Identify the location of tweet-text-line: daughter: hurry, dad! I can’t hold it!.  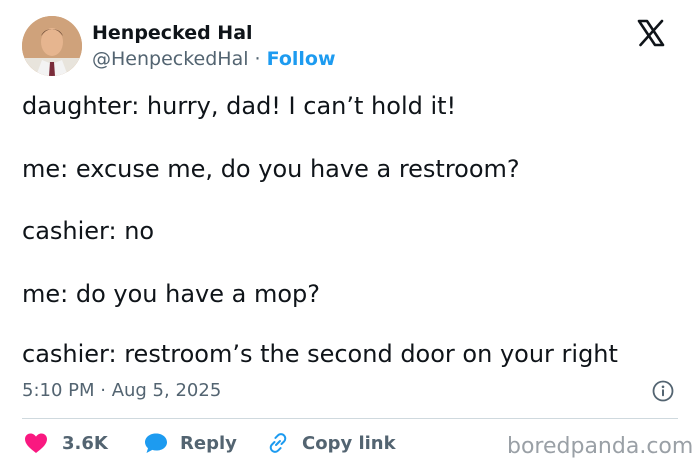
(239, 106).